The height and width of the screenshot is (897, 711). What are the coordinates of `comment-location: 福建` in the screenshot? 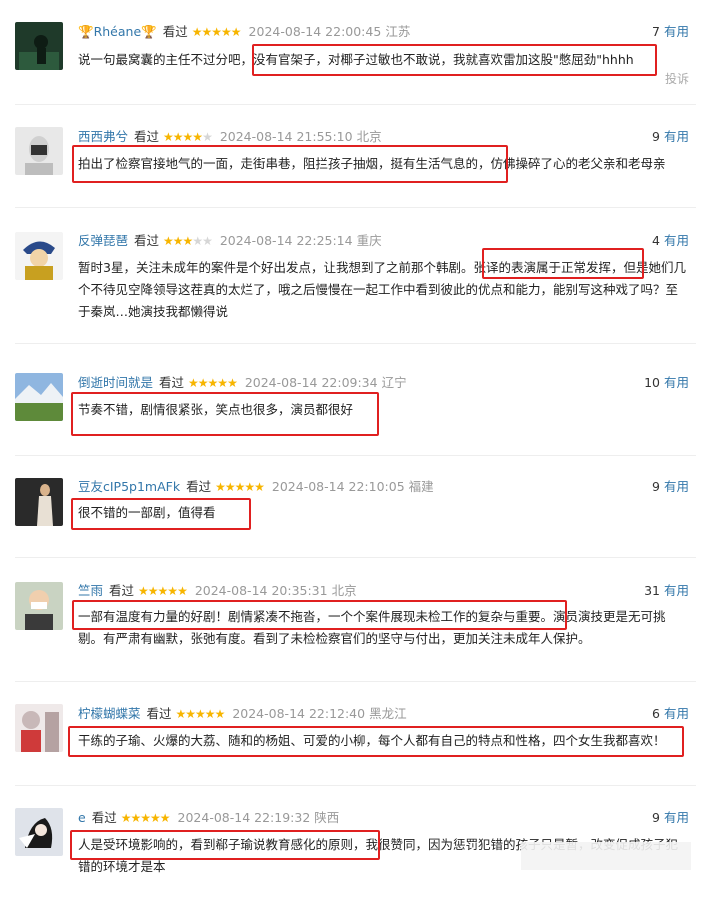 It's located at (421, 486).